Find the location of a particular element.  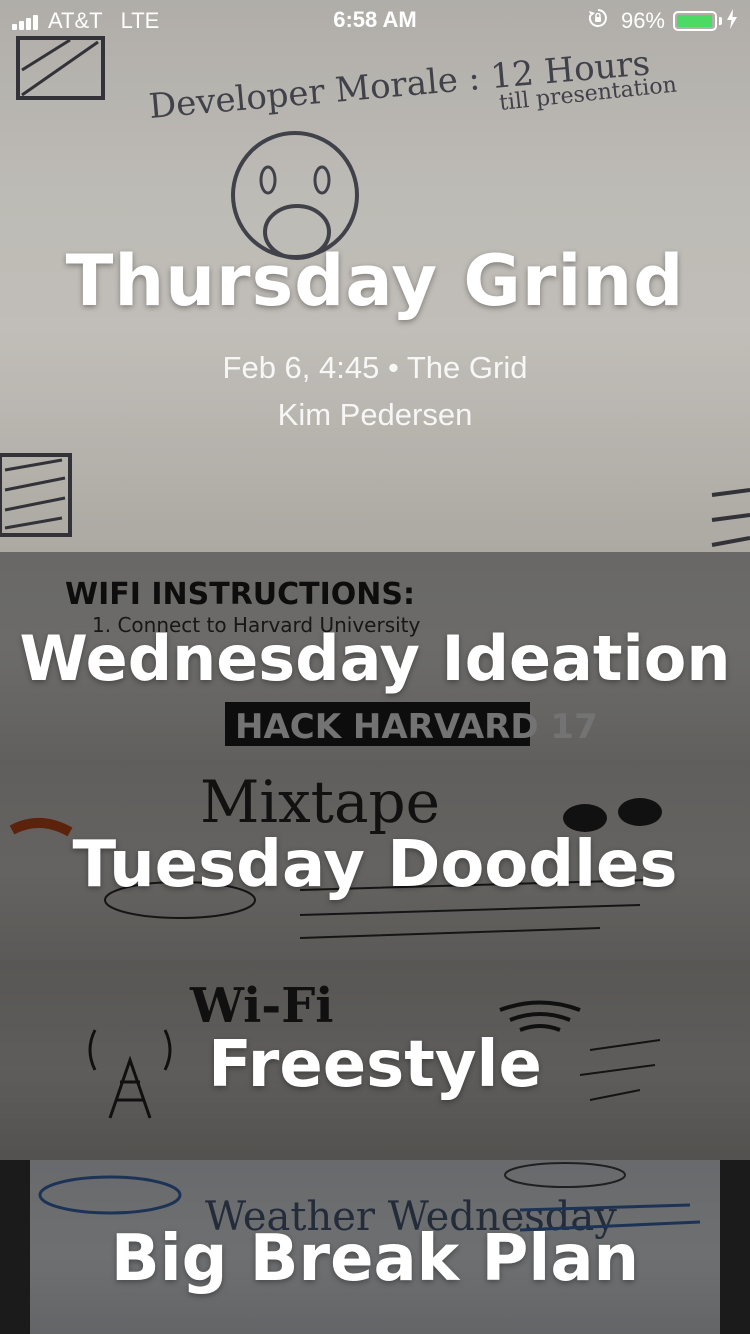

session-card-big-break-plan: Weather Wednesday Big Break Plan is located at coordinates (375, 1247).